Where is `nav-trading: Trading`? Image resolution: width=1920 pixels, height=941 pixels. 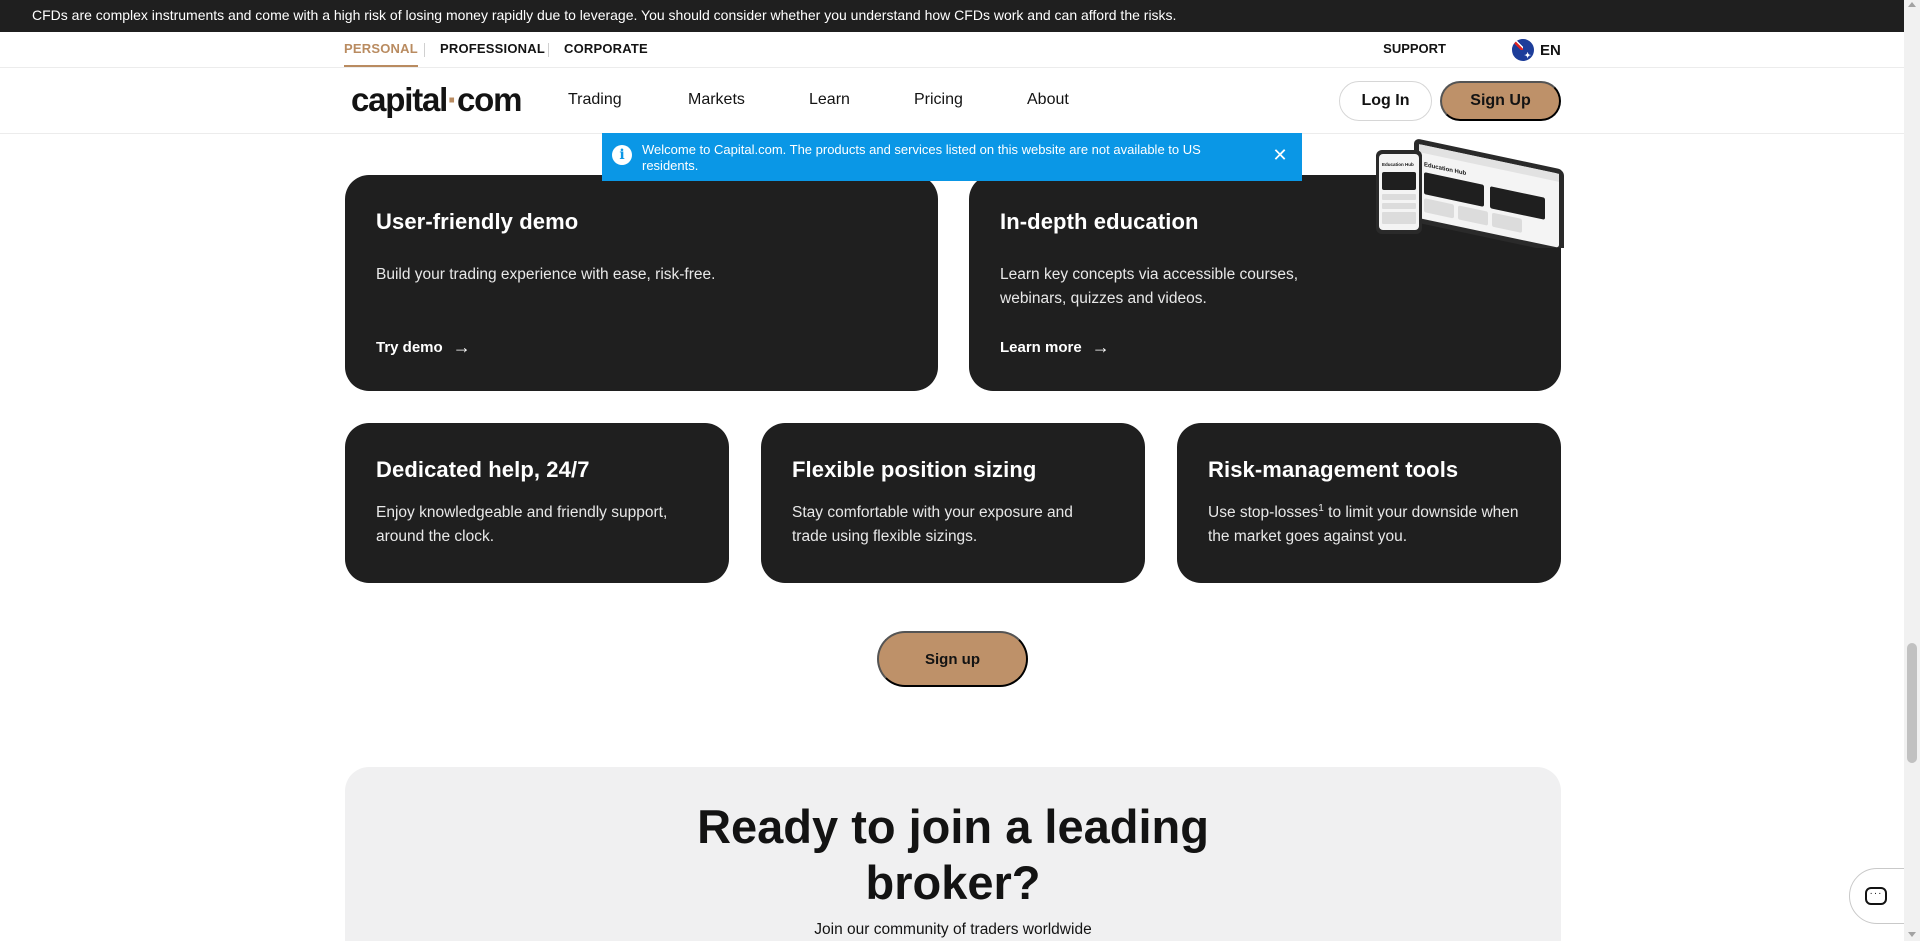
nav-trading: Trading is located at coordinates (595, 100).